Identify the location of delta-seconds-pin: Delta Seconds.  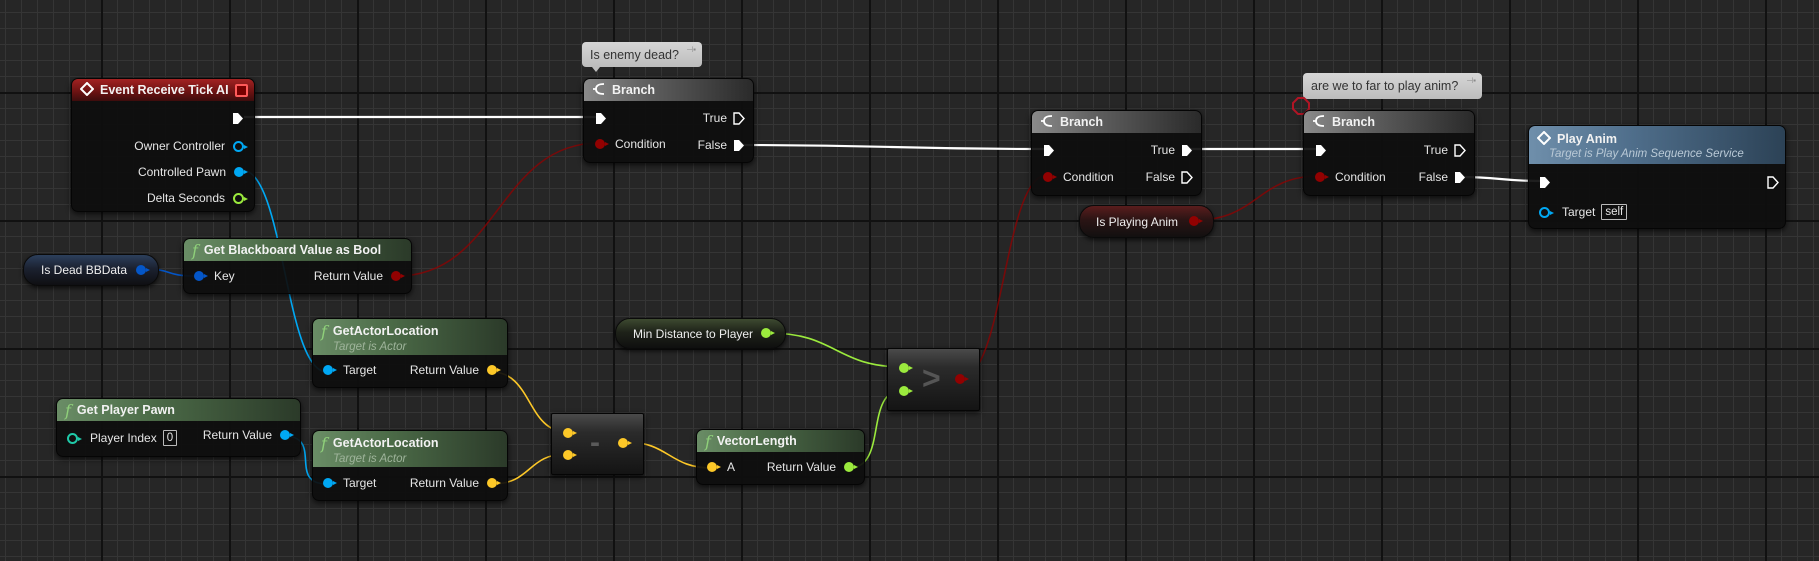
(197, 198).